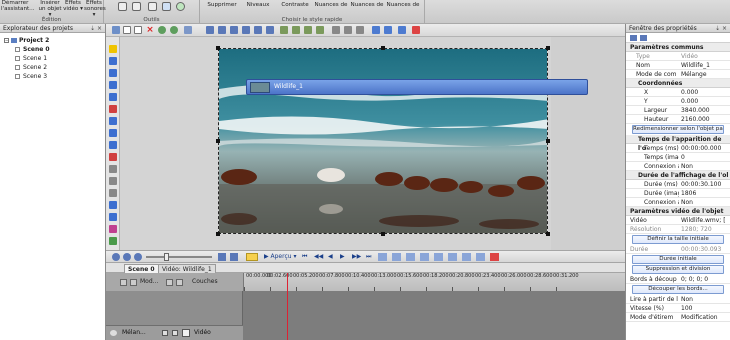  I want to click on audio-wave-icon, so click(424, 257).